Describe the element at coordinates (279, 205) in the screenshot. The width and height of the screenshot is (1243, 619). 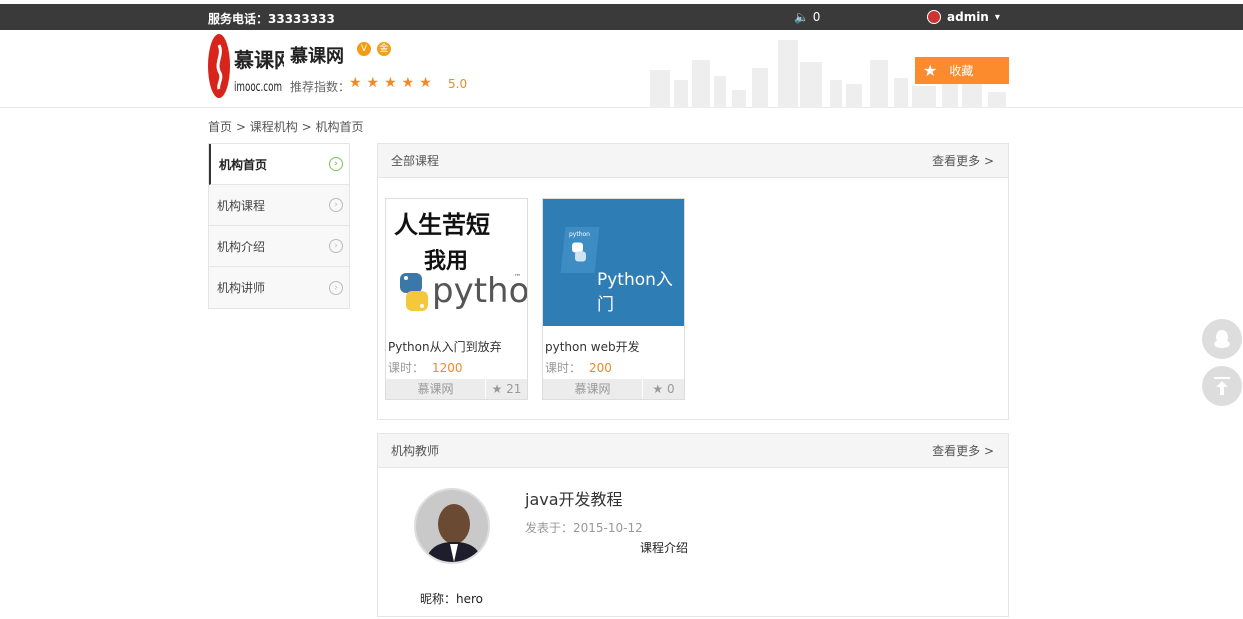
I see `sidebar-item-courses: 机构课程 ›` at that location.